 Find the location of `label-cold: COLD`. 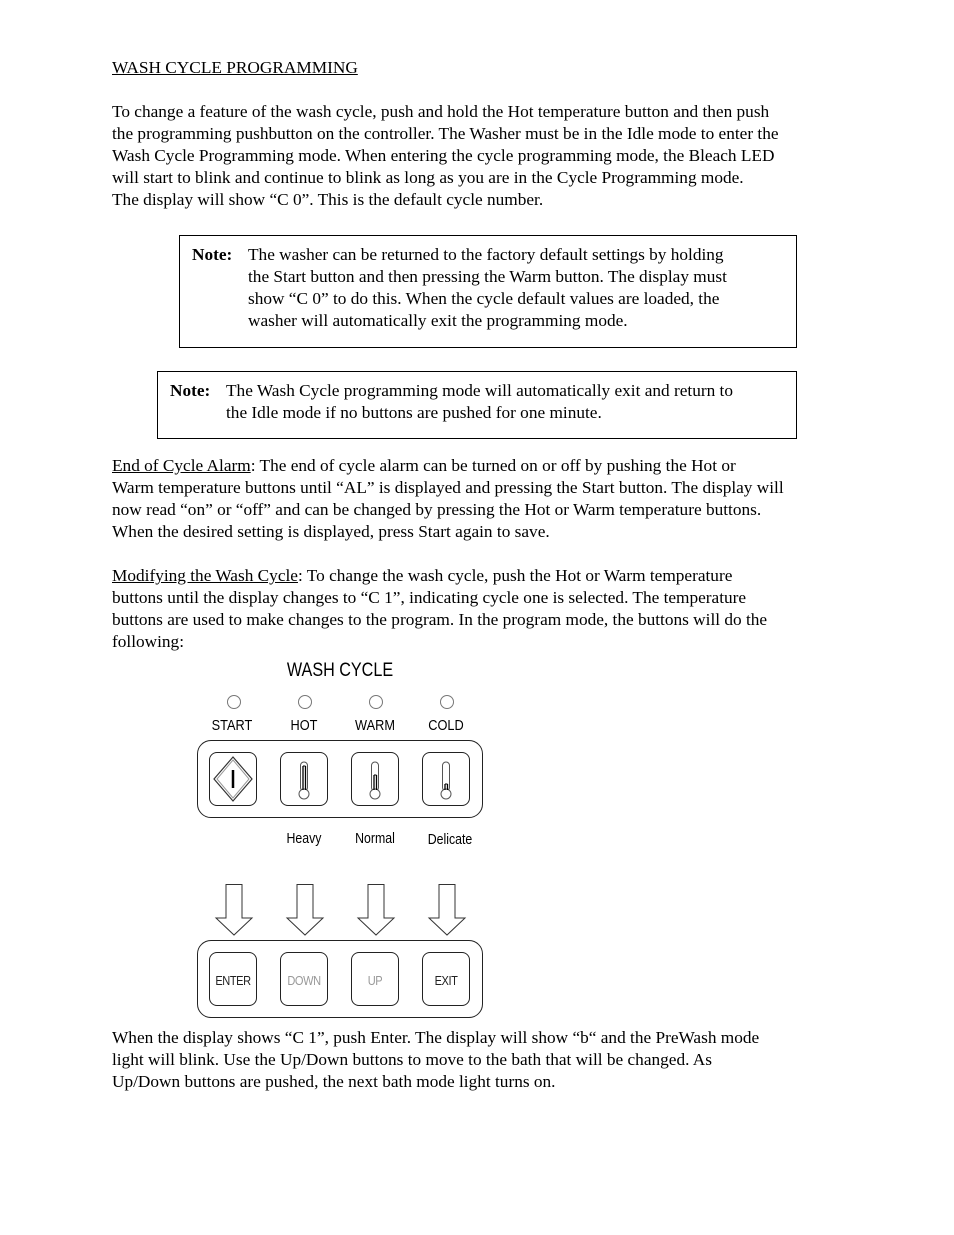

label-cold: COLD is located at coordinates (446, 725).